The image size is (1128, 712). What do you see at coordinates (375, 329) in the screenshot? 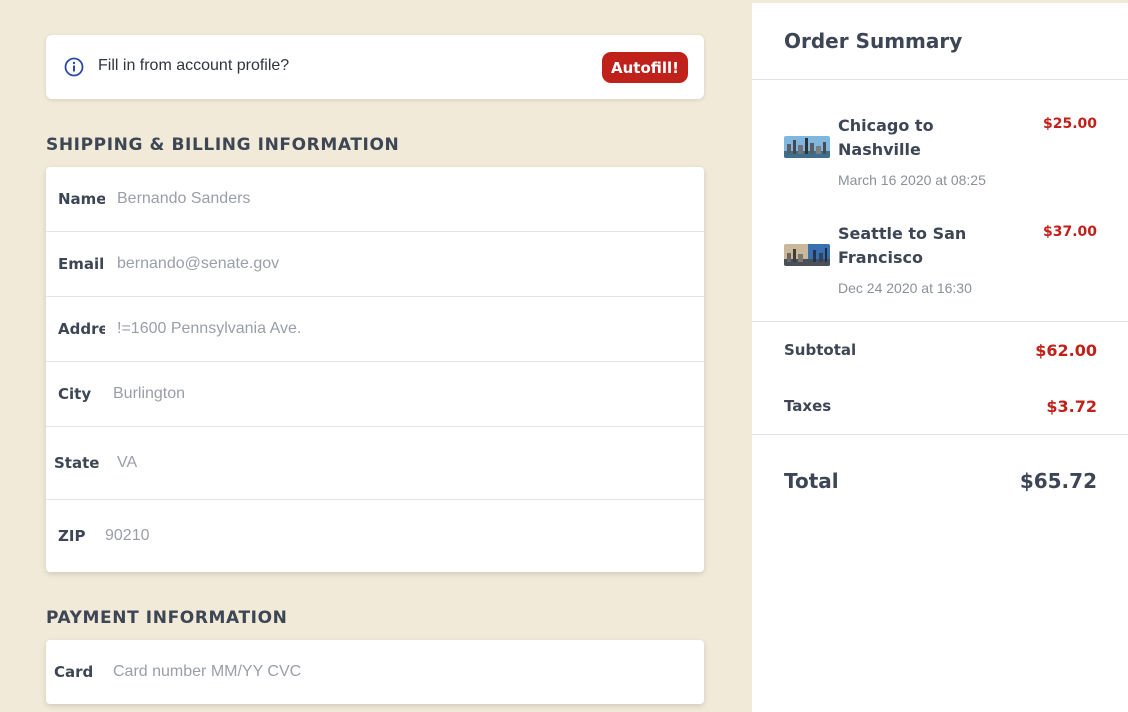
I see `address-row: Address !=1600 Pennsylvania Ave.` at bounding box center [375, 329].